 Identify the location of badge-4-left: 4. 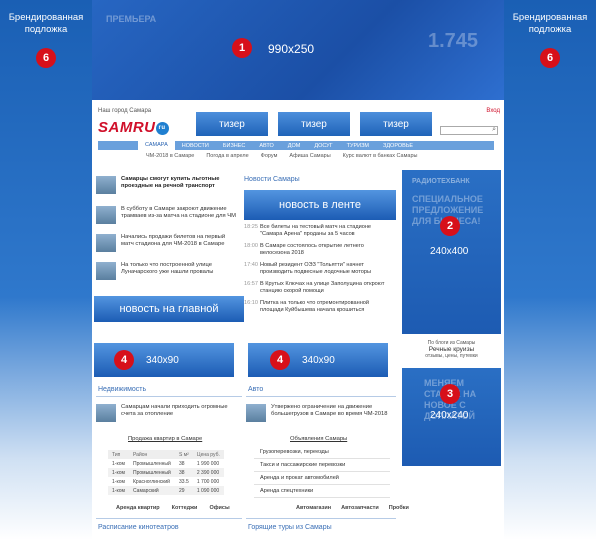
(124, 360).